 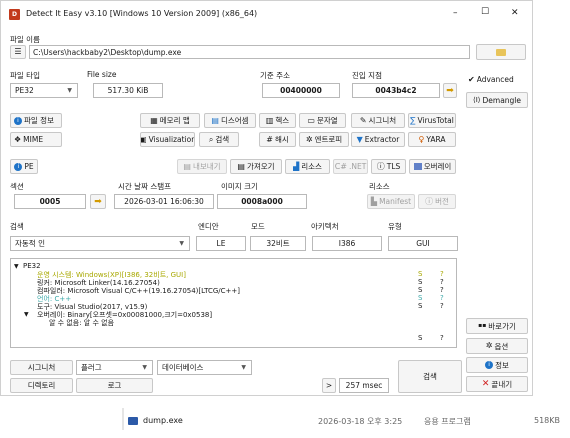 What do you see at coordinates (491, 79) in the screenshot?
I see `advanced-checkbox-row: ✔ Advanced` at bounding box center [491, 79].